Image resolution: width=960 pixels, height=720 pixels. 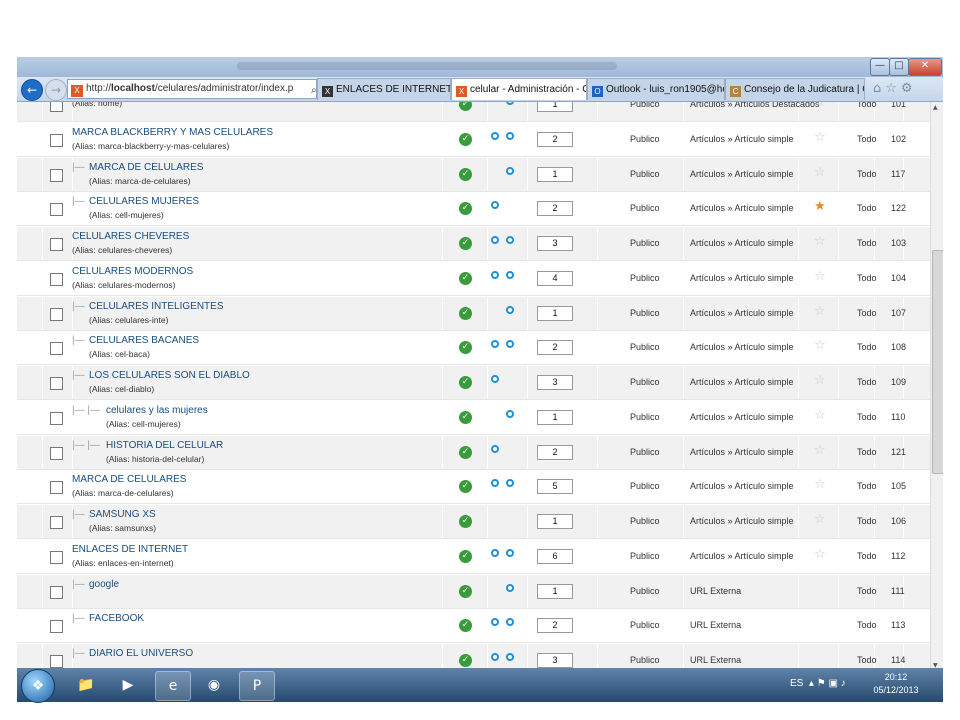 What do you see at coordinates (144, 340) in the screenshot?
I see `menu-item-title-link: CELULARES BACANES` at bounding box center [144, 340].